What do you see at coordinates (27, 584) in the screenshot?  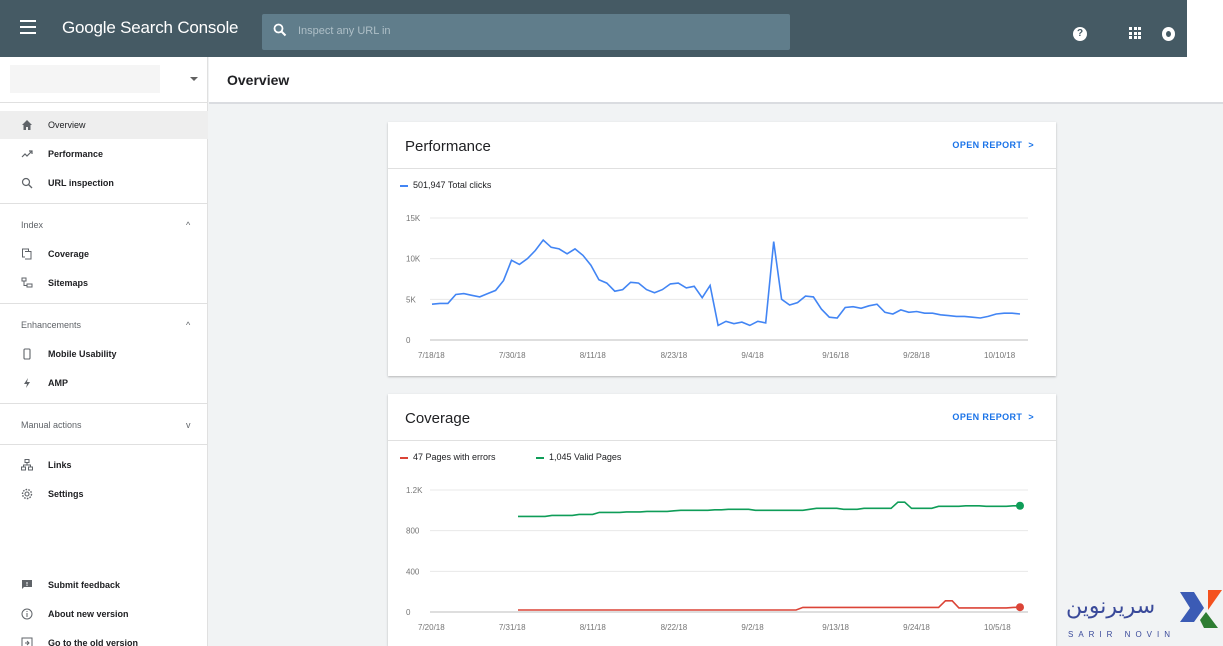 I see `feedback-icon` at bounding box center [27, 584].